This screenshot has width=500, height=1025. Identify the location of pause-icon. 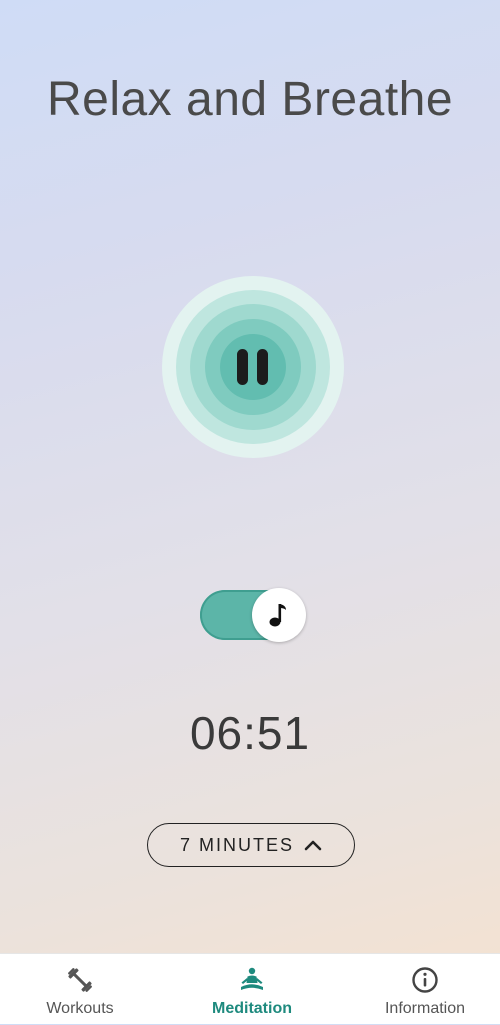
(253, 367).